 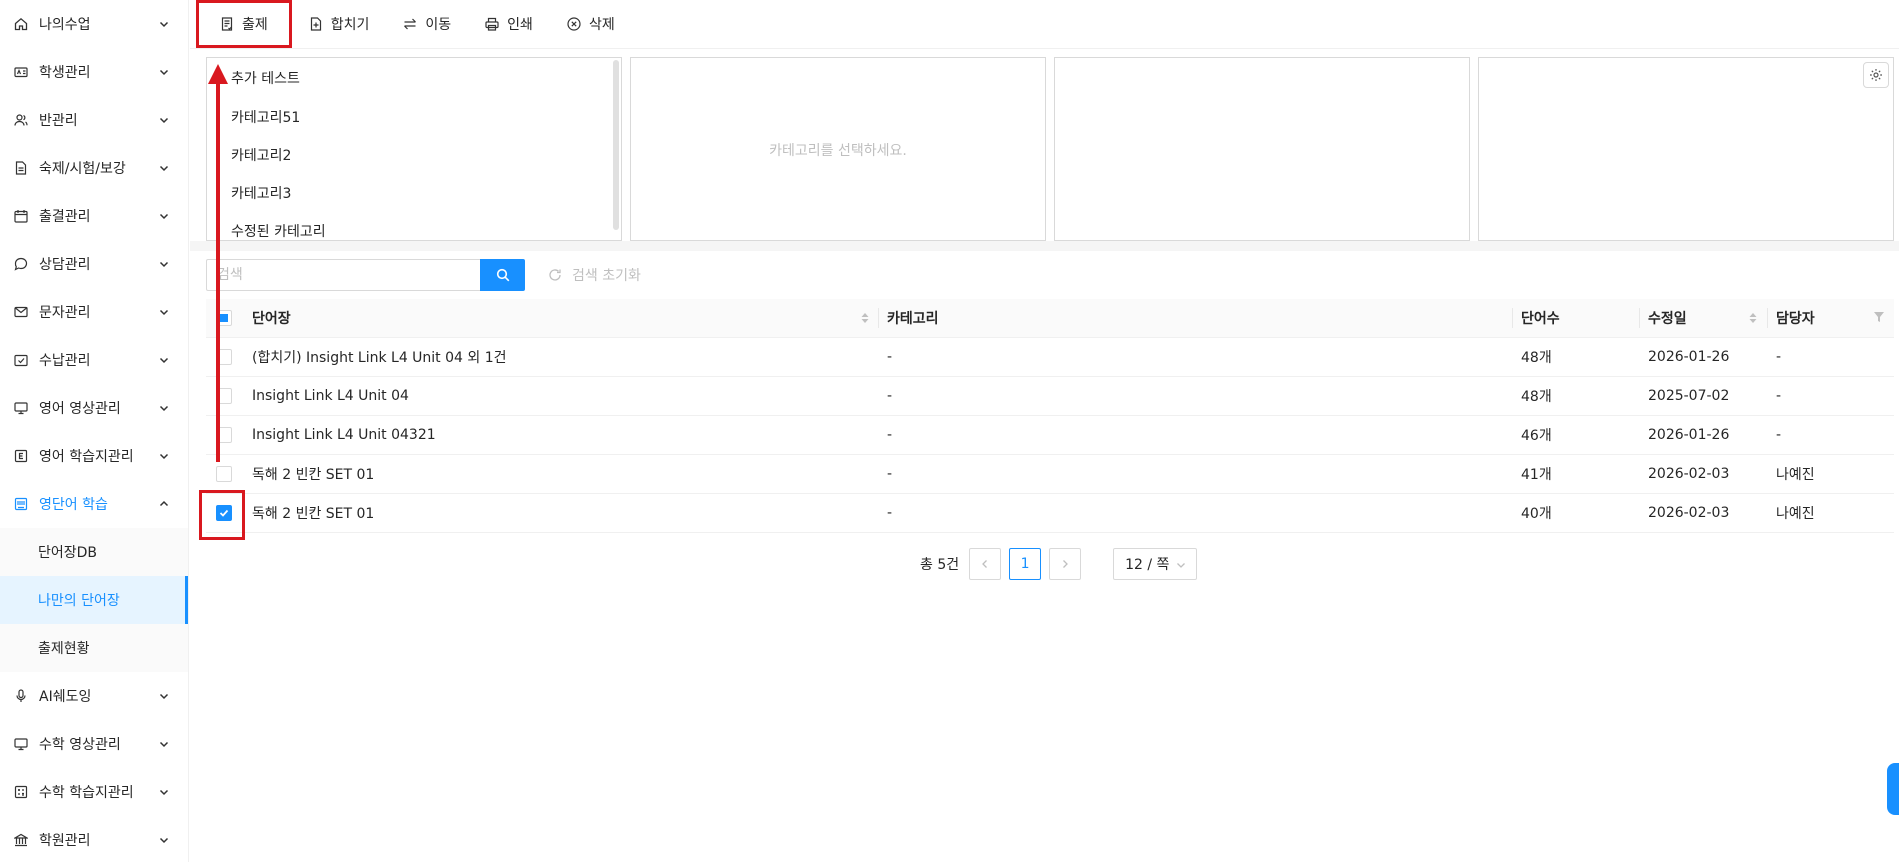 What do you see at coordinates (65, 697) in the screenshot?
I see `sidebar-item-label: AI쉐도잉` at bounding box center [65, 697].